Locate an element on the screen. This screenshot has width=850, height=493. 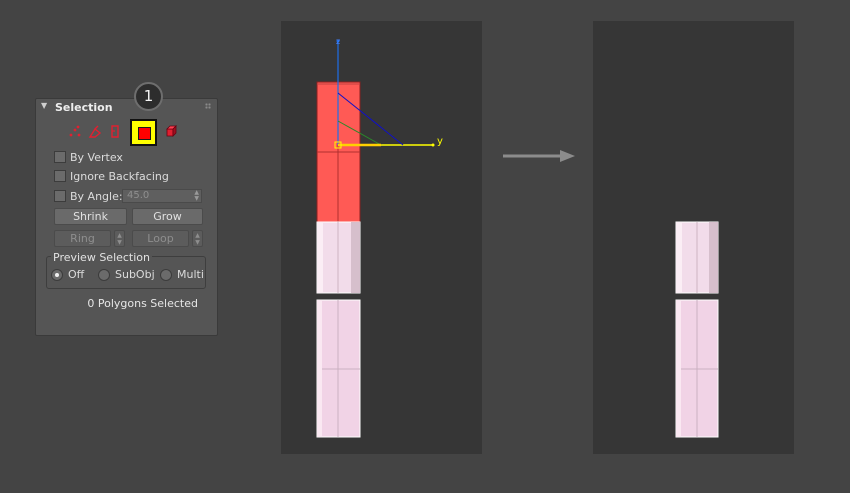
polygon-square is located at coordinates (144, 133).